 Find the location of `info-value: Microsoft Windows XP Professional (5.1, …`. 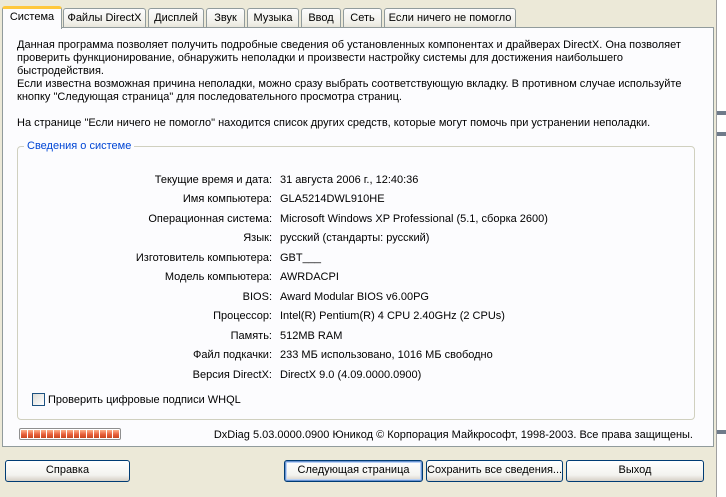

info-value: Microsoft Windows XP Professional (5.1, … is located at coordinates (414, 219).